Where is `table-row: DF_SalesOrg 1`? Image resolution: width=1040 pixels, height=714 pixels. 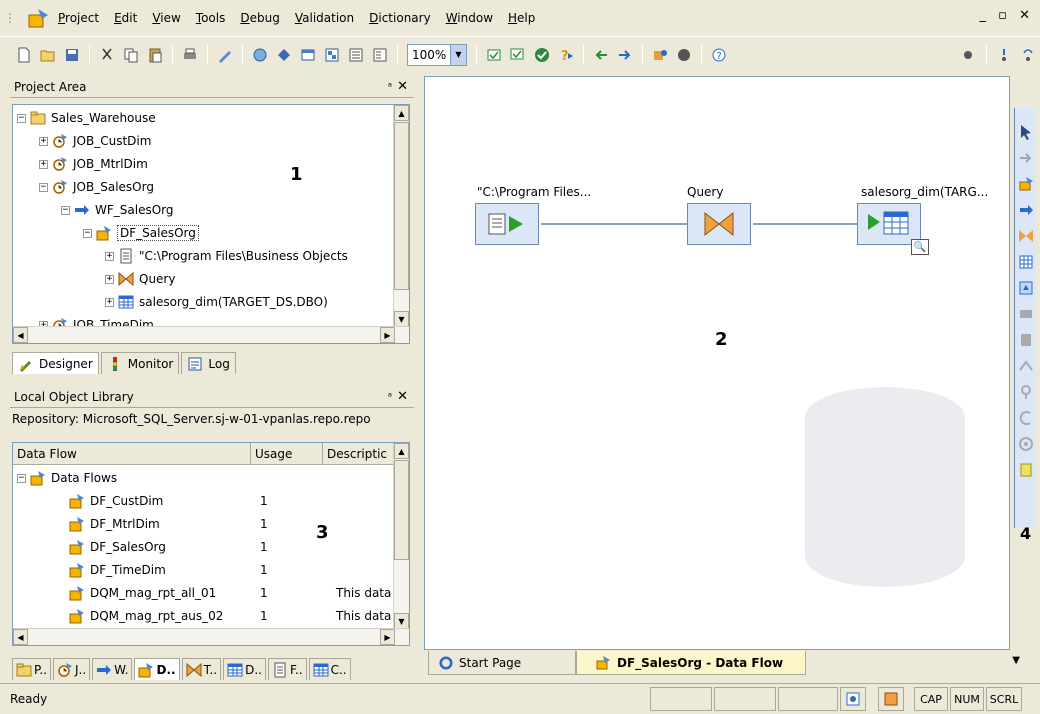
table-row: DF_SalesOrg 1 is located at coordinates (204, 547).